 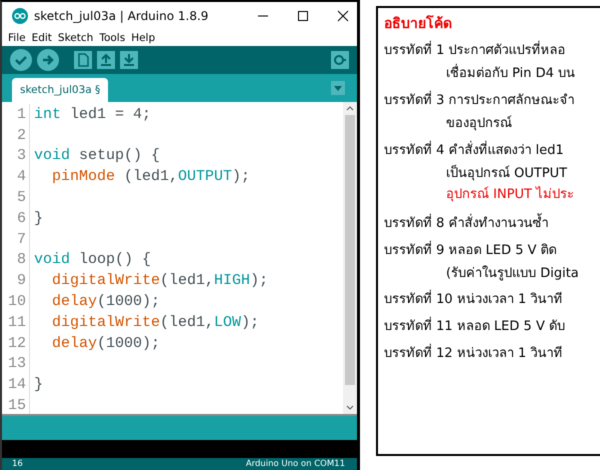 What do you see at coordinates (16, 281) in the screenshot?
I see `line-number: 9` at bounding box center [16, 281].